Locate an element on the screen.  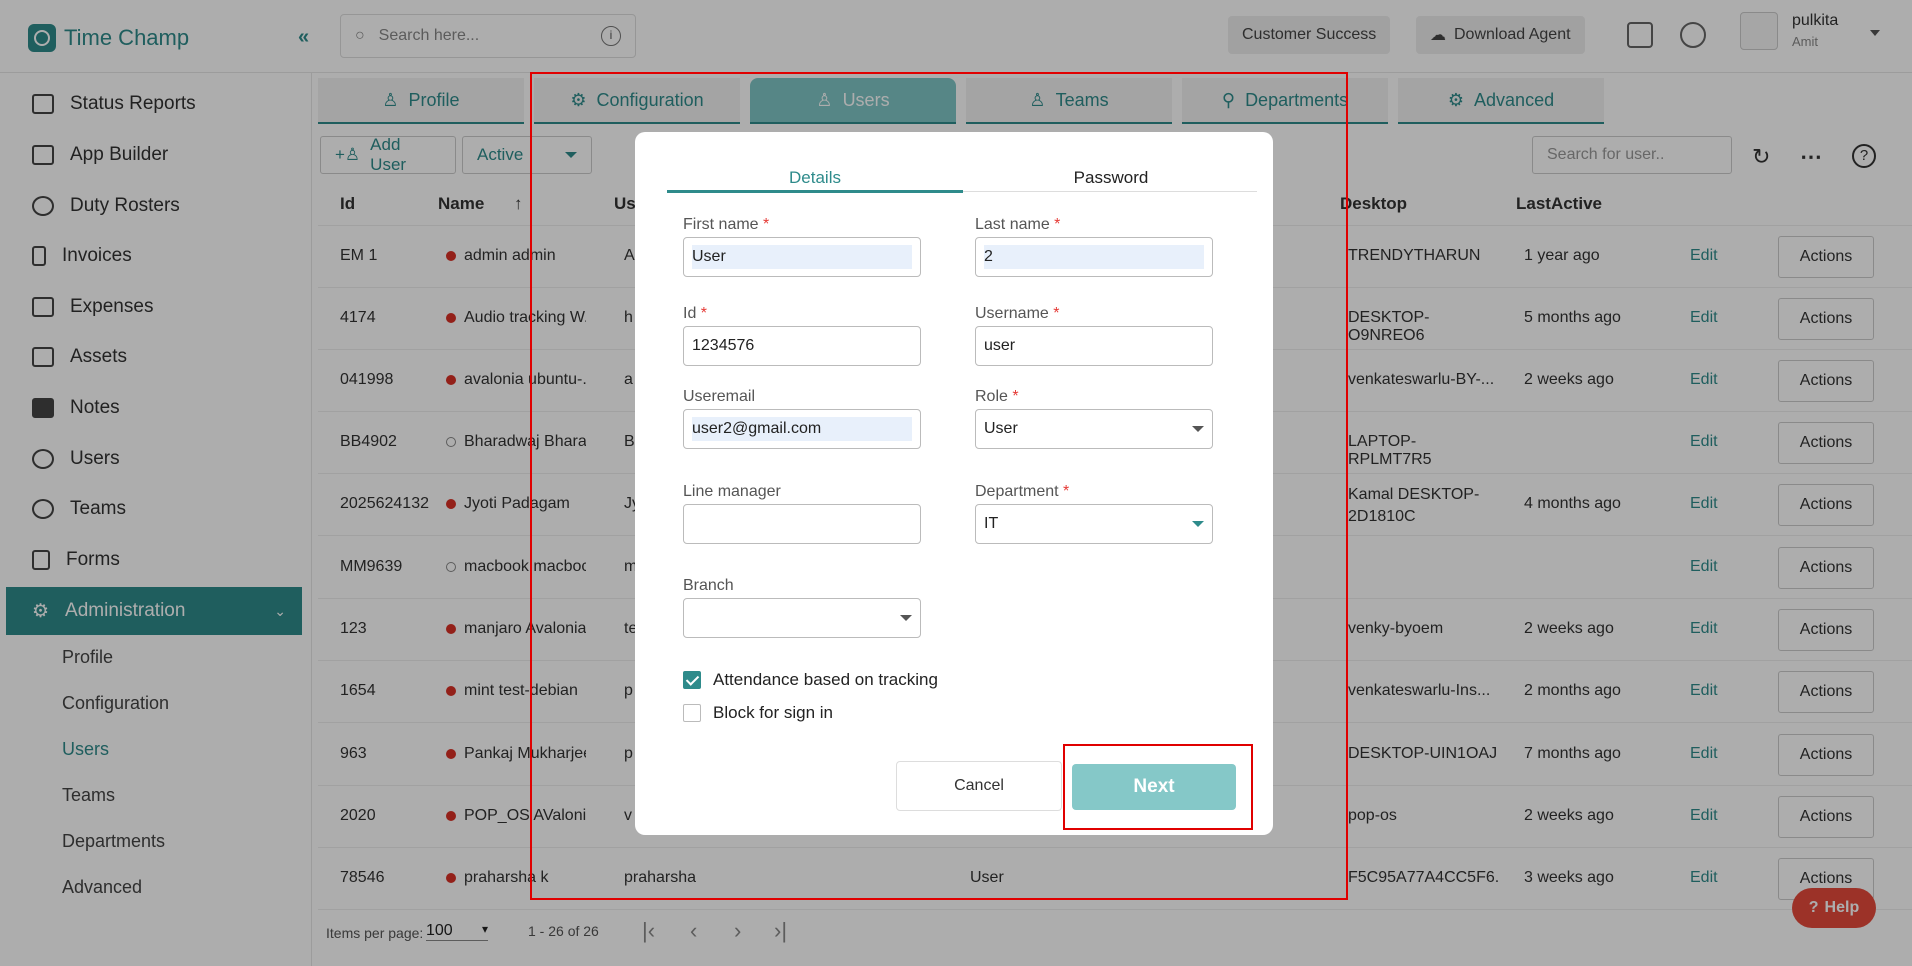
block-signin-checkbox: Block for sign in is located at coordinates (758, 713).